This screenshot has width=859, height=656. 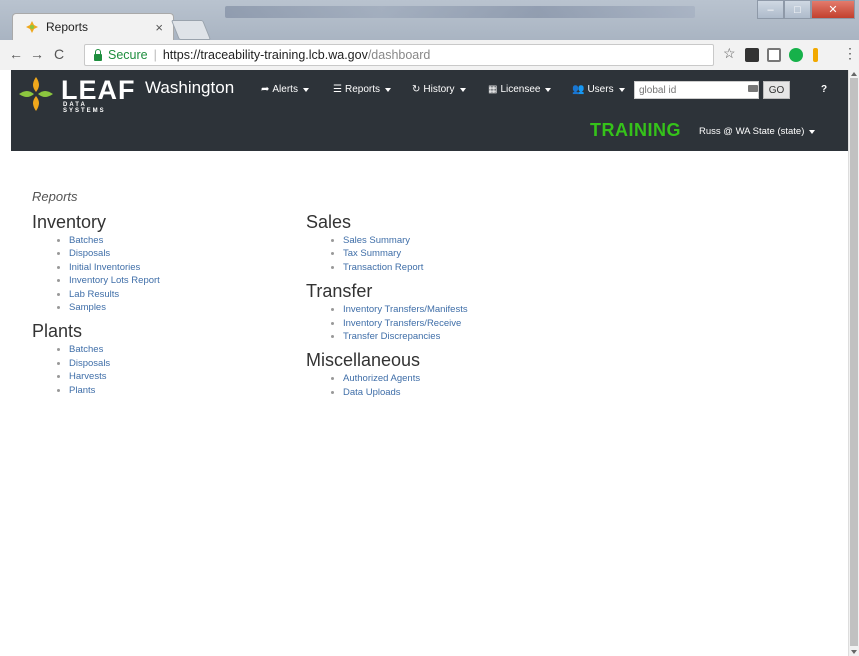 What do you see at coordinates (191, 30) in the screenshot?
I see `new-tab-button` at bounding box center [191, 30].